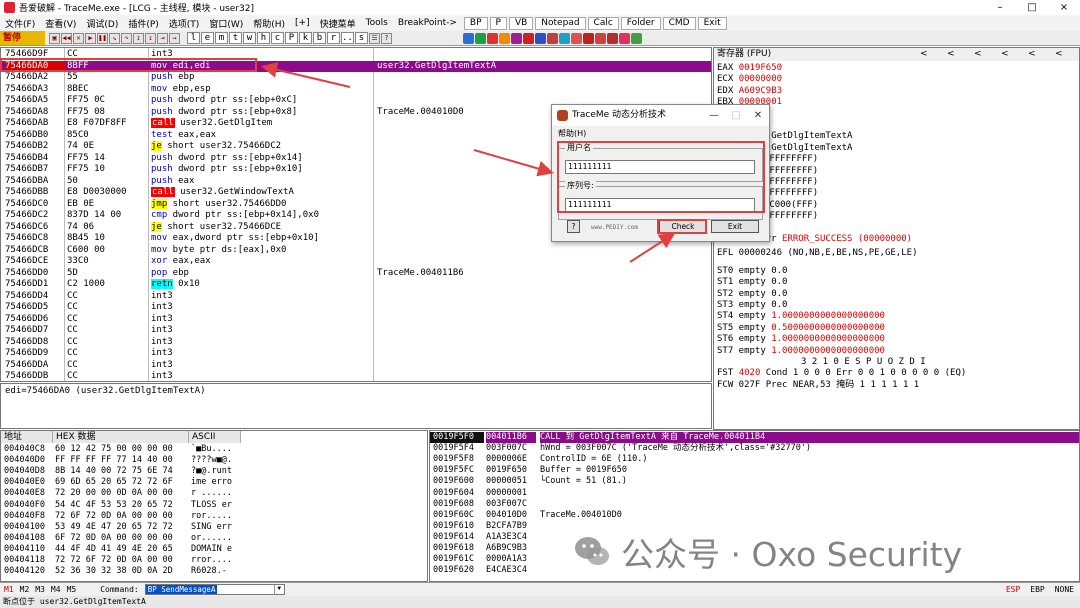 The image size is (1080, 608). I want to click on watermark: 公众号 · Oxo Security, so click(767, 552).